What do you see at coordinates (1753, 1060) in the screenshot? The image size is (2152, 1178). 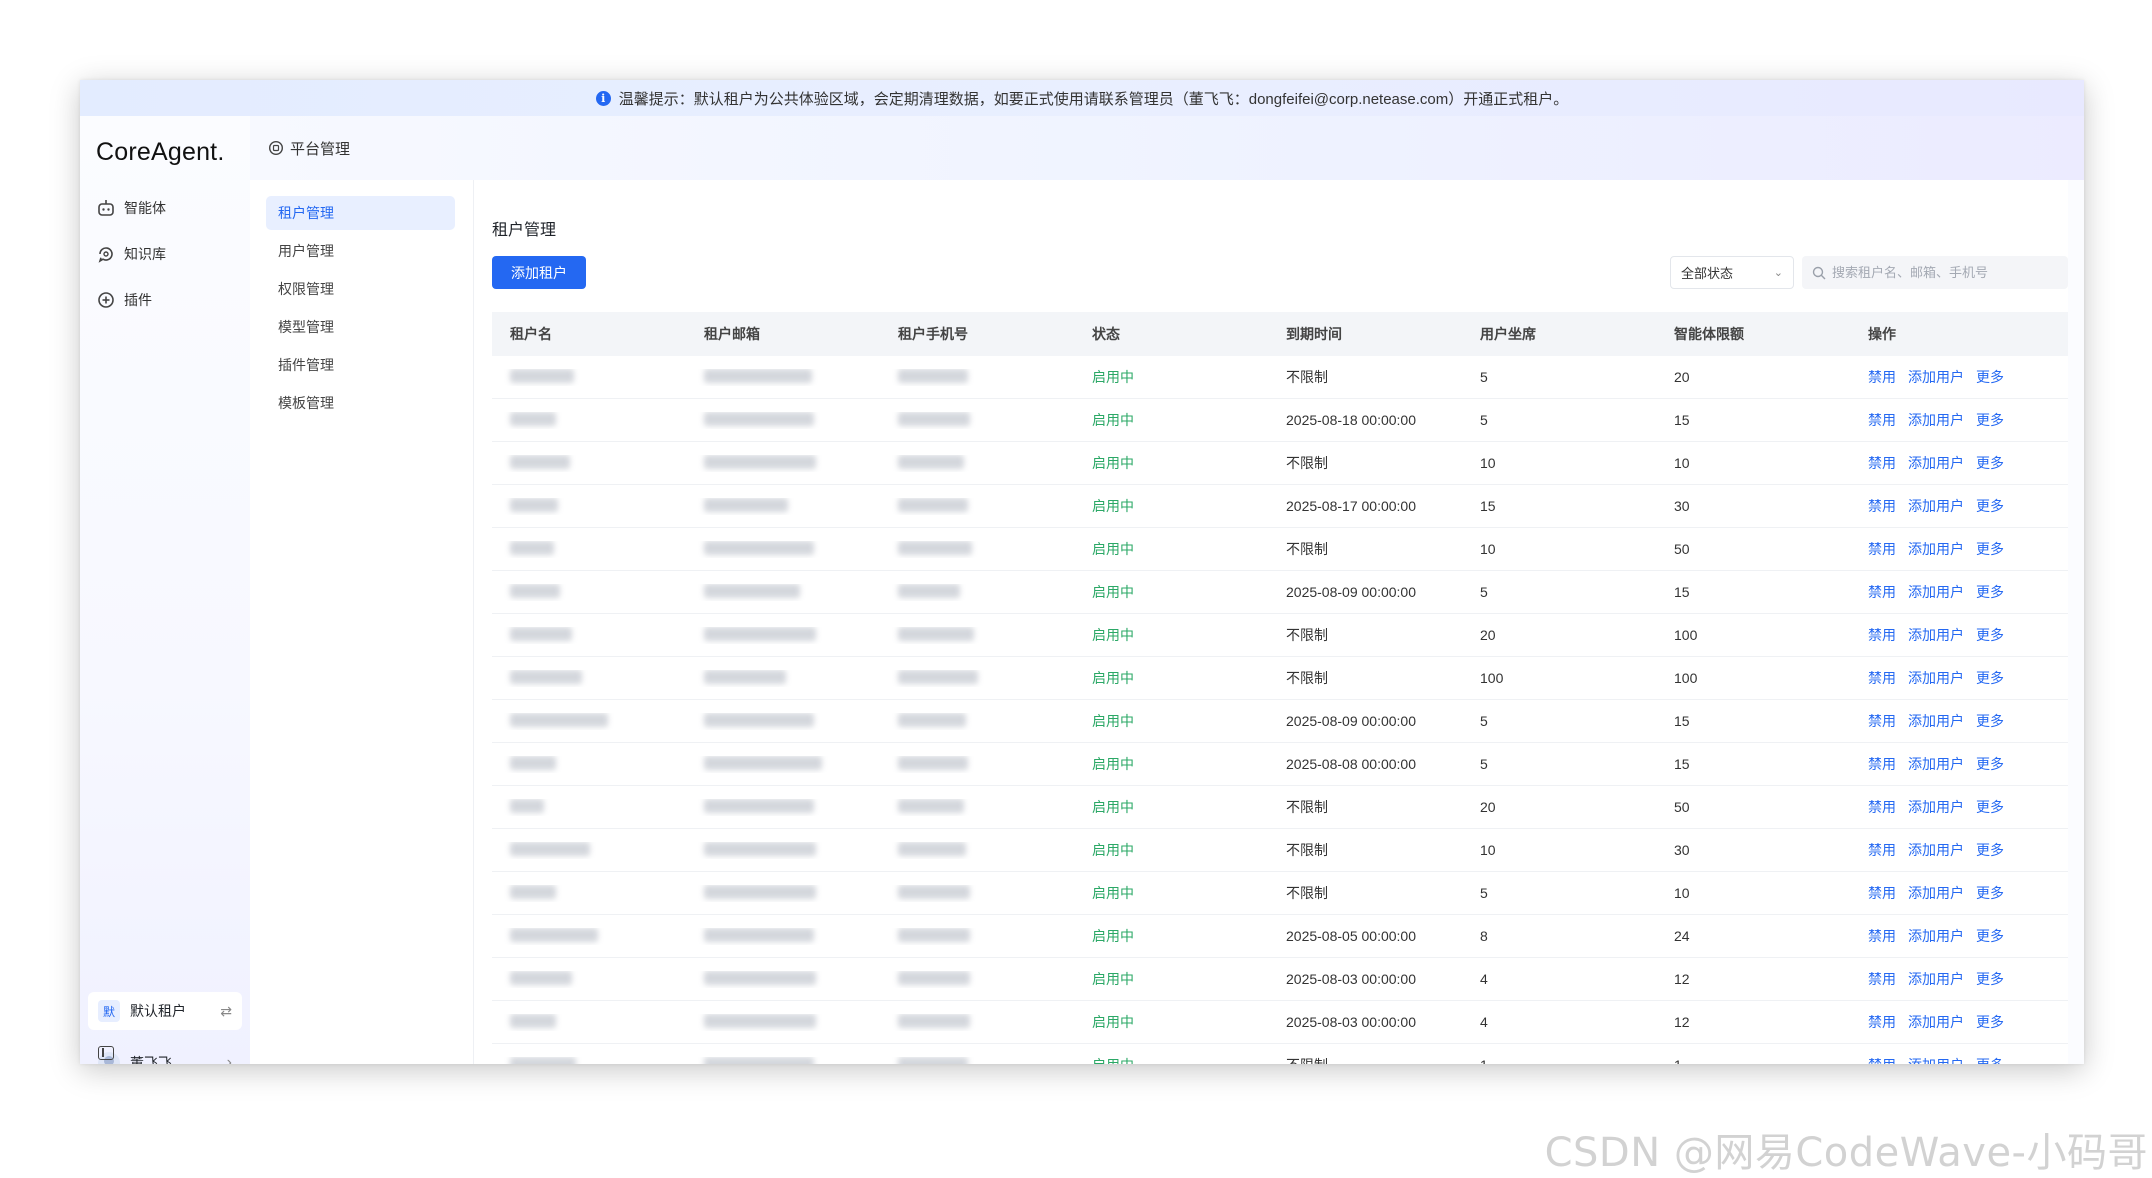 I see `quota-cell: 1` at bounding box center [1753, 1060].